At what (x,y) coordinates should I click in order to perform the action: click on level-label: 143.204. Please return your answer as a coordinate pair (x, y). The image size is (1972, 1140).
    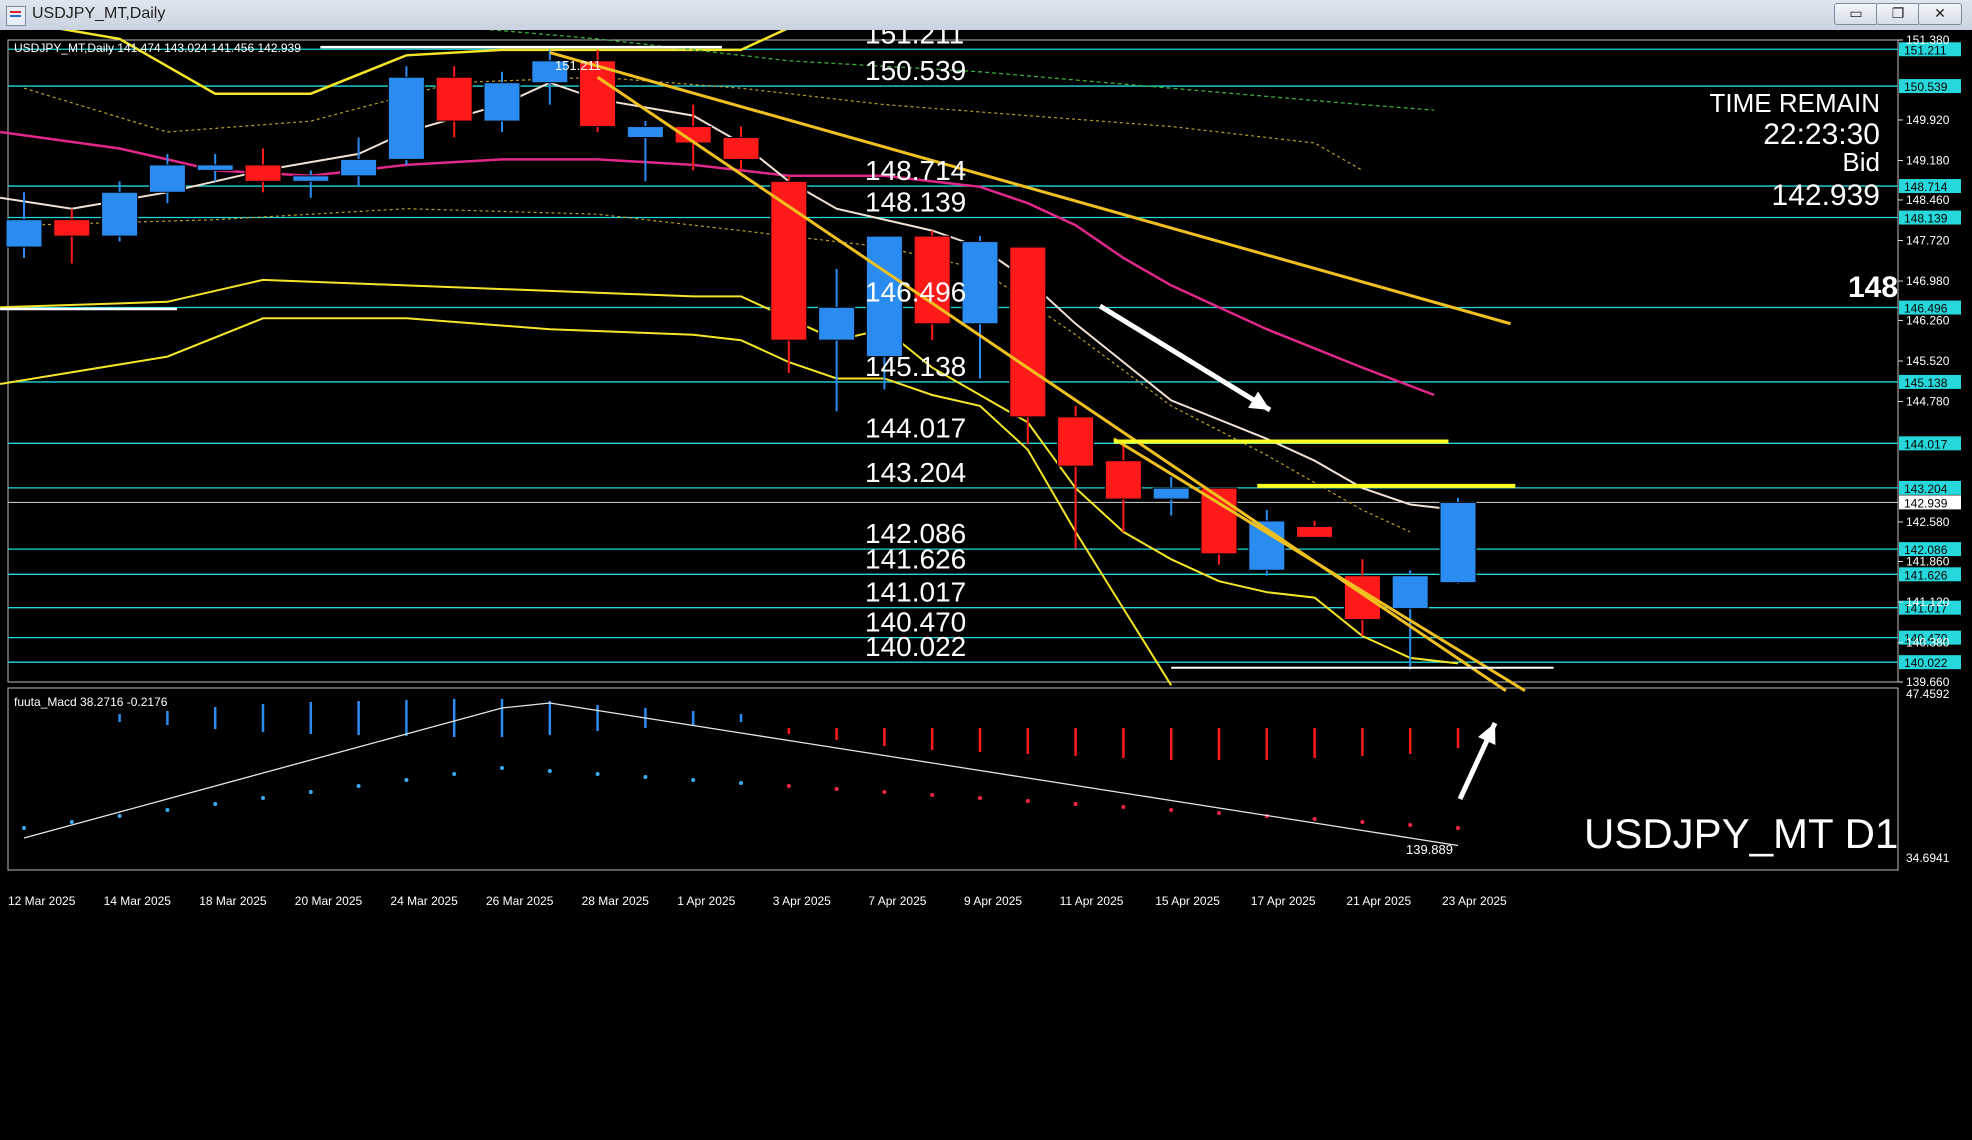
    Looking at the image, I should click on (915, 472).